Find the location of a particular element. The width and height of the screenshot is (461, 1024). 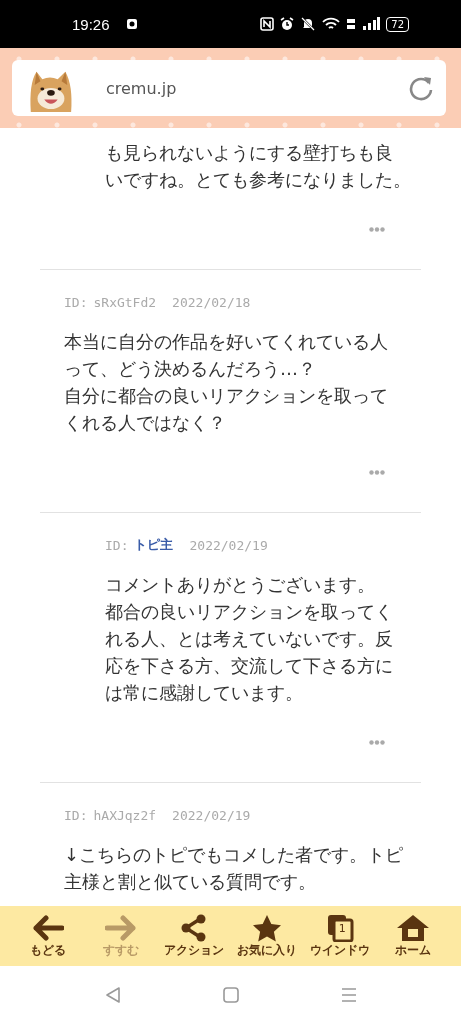

comment-text: れる人、とは考えていないです。反 is located at coordinates (249, 639).